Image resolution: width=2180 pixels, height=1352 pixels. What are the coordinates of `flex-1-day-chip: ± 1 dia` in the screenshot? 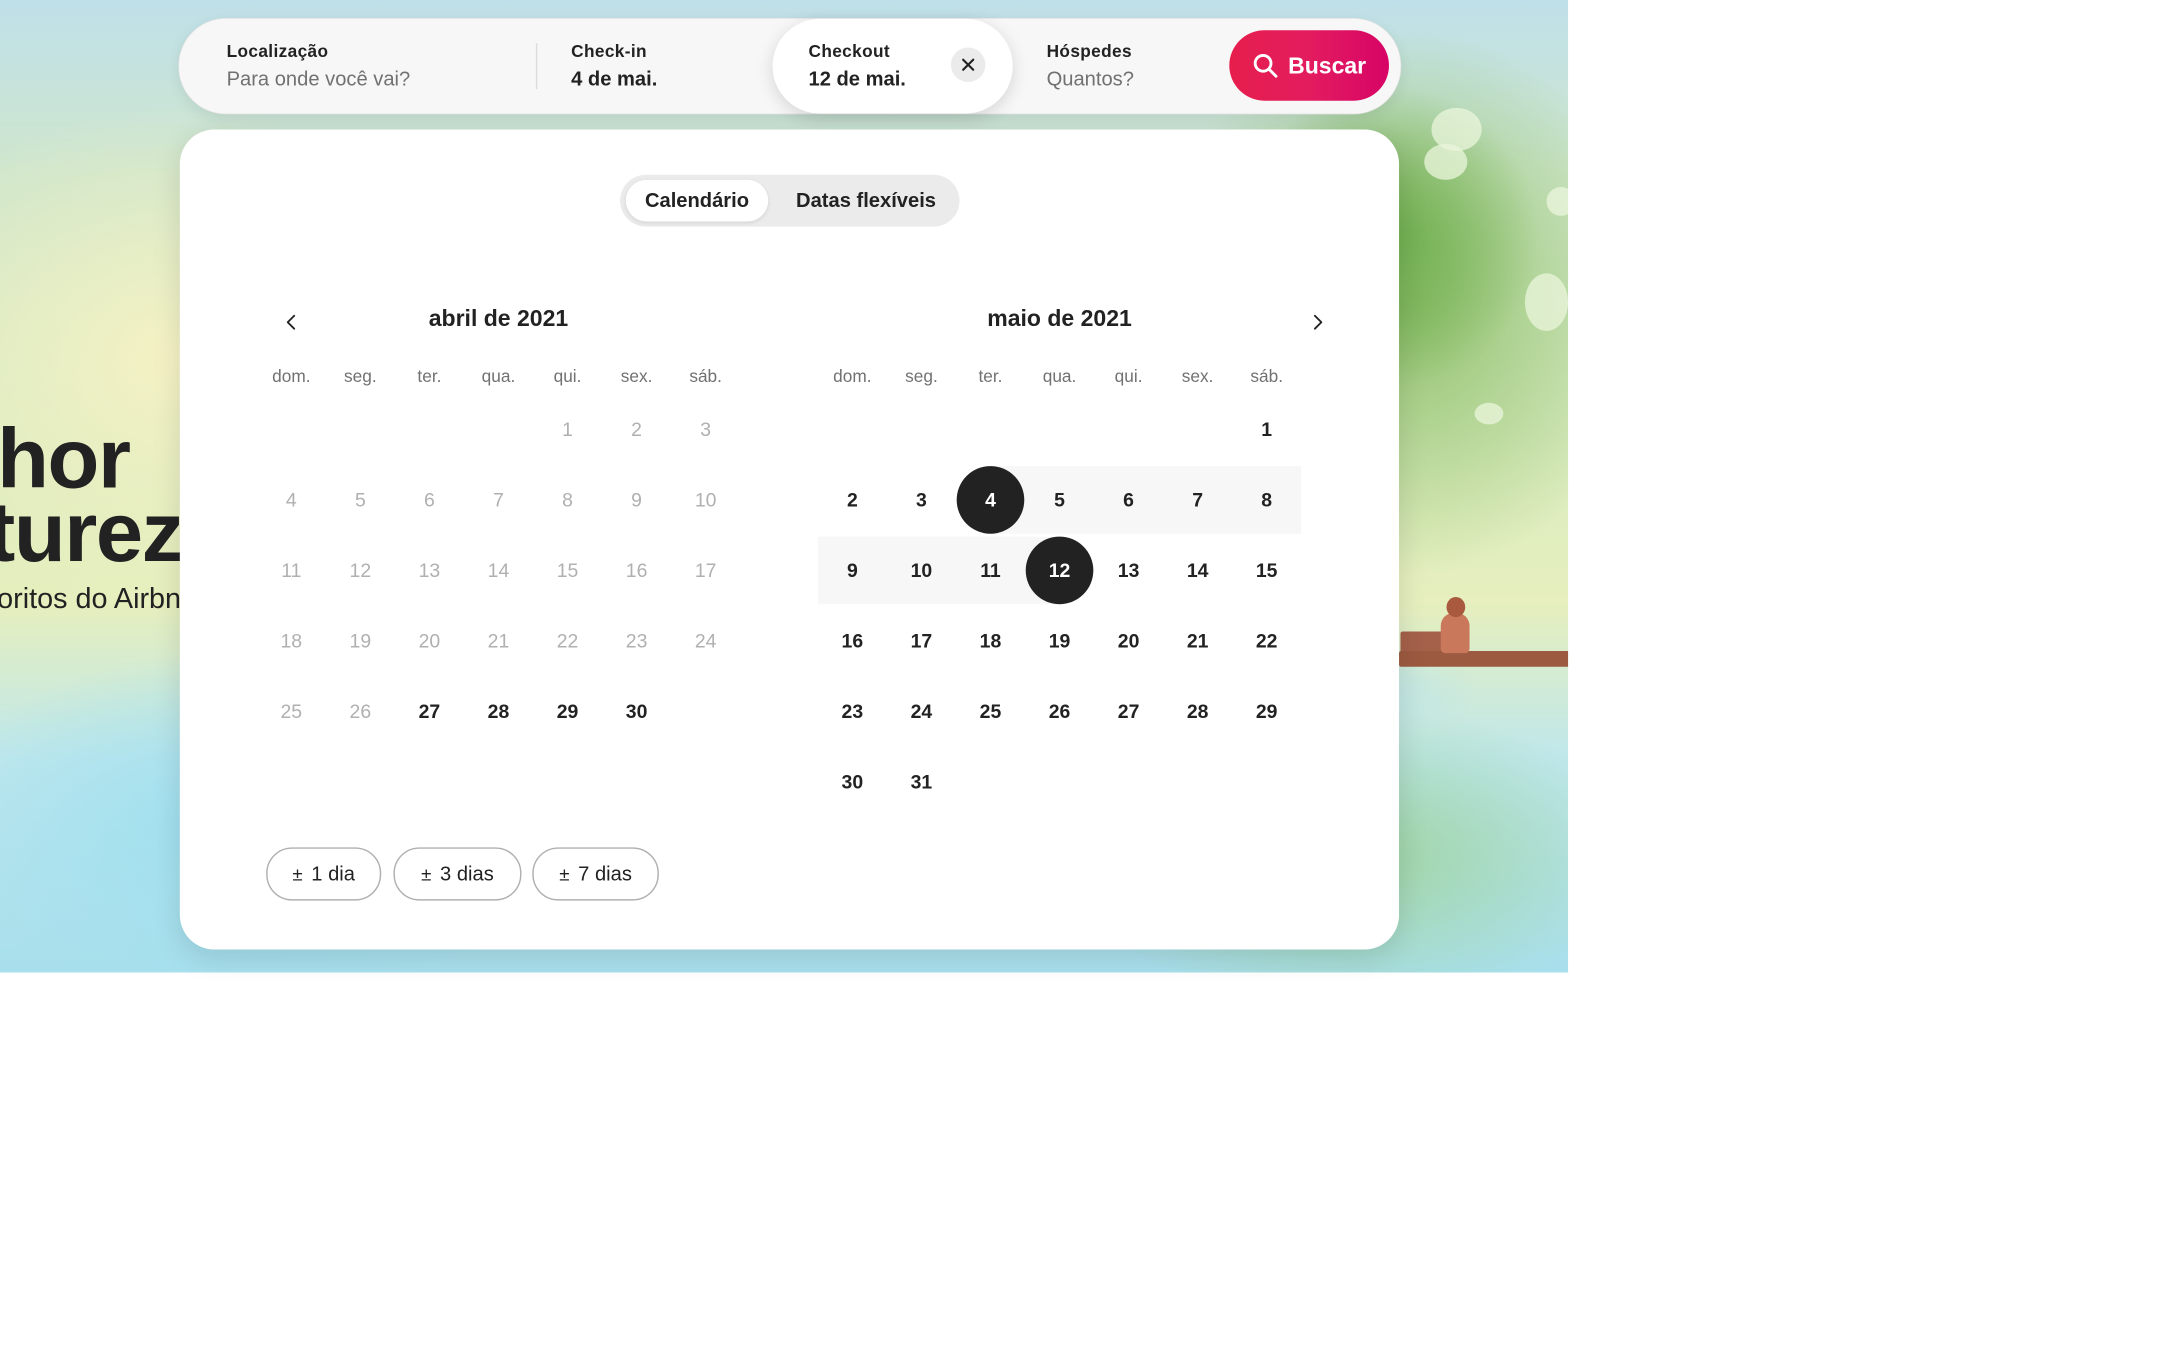 It's located at (324, 874).